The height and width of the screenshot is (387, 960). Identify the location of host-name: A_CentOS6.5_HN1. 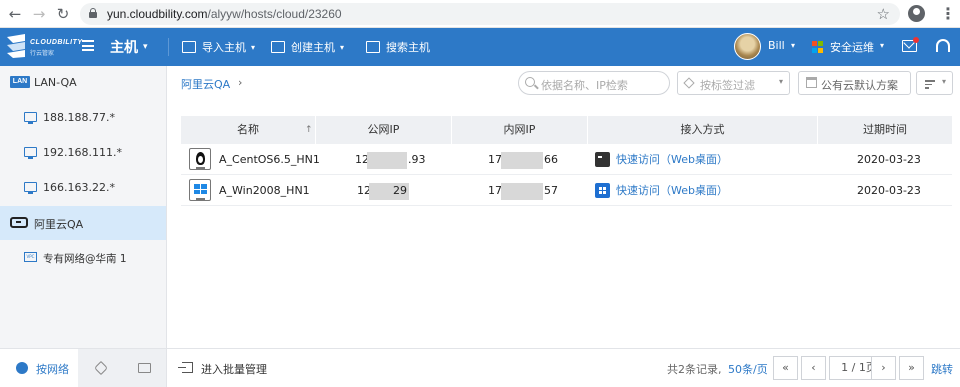
(269, 160).